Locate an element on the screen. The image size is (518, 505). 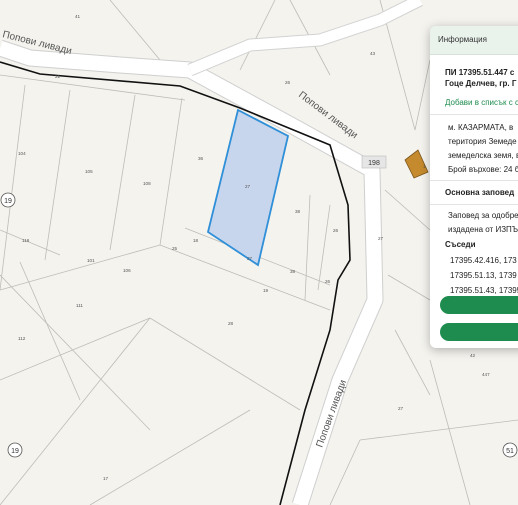
parcel-description-line: Брой върхове: 24 б is located at coordinates (483, 169).